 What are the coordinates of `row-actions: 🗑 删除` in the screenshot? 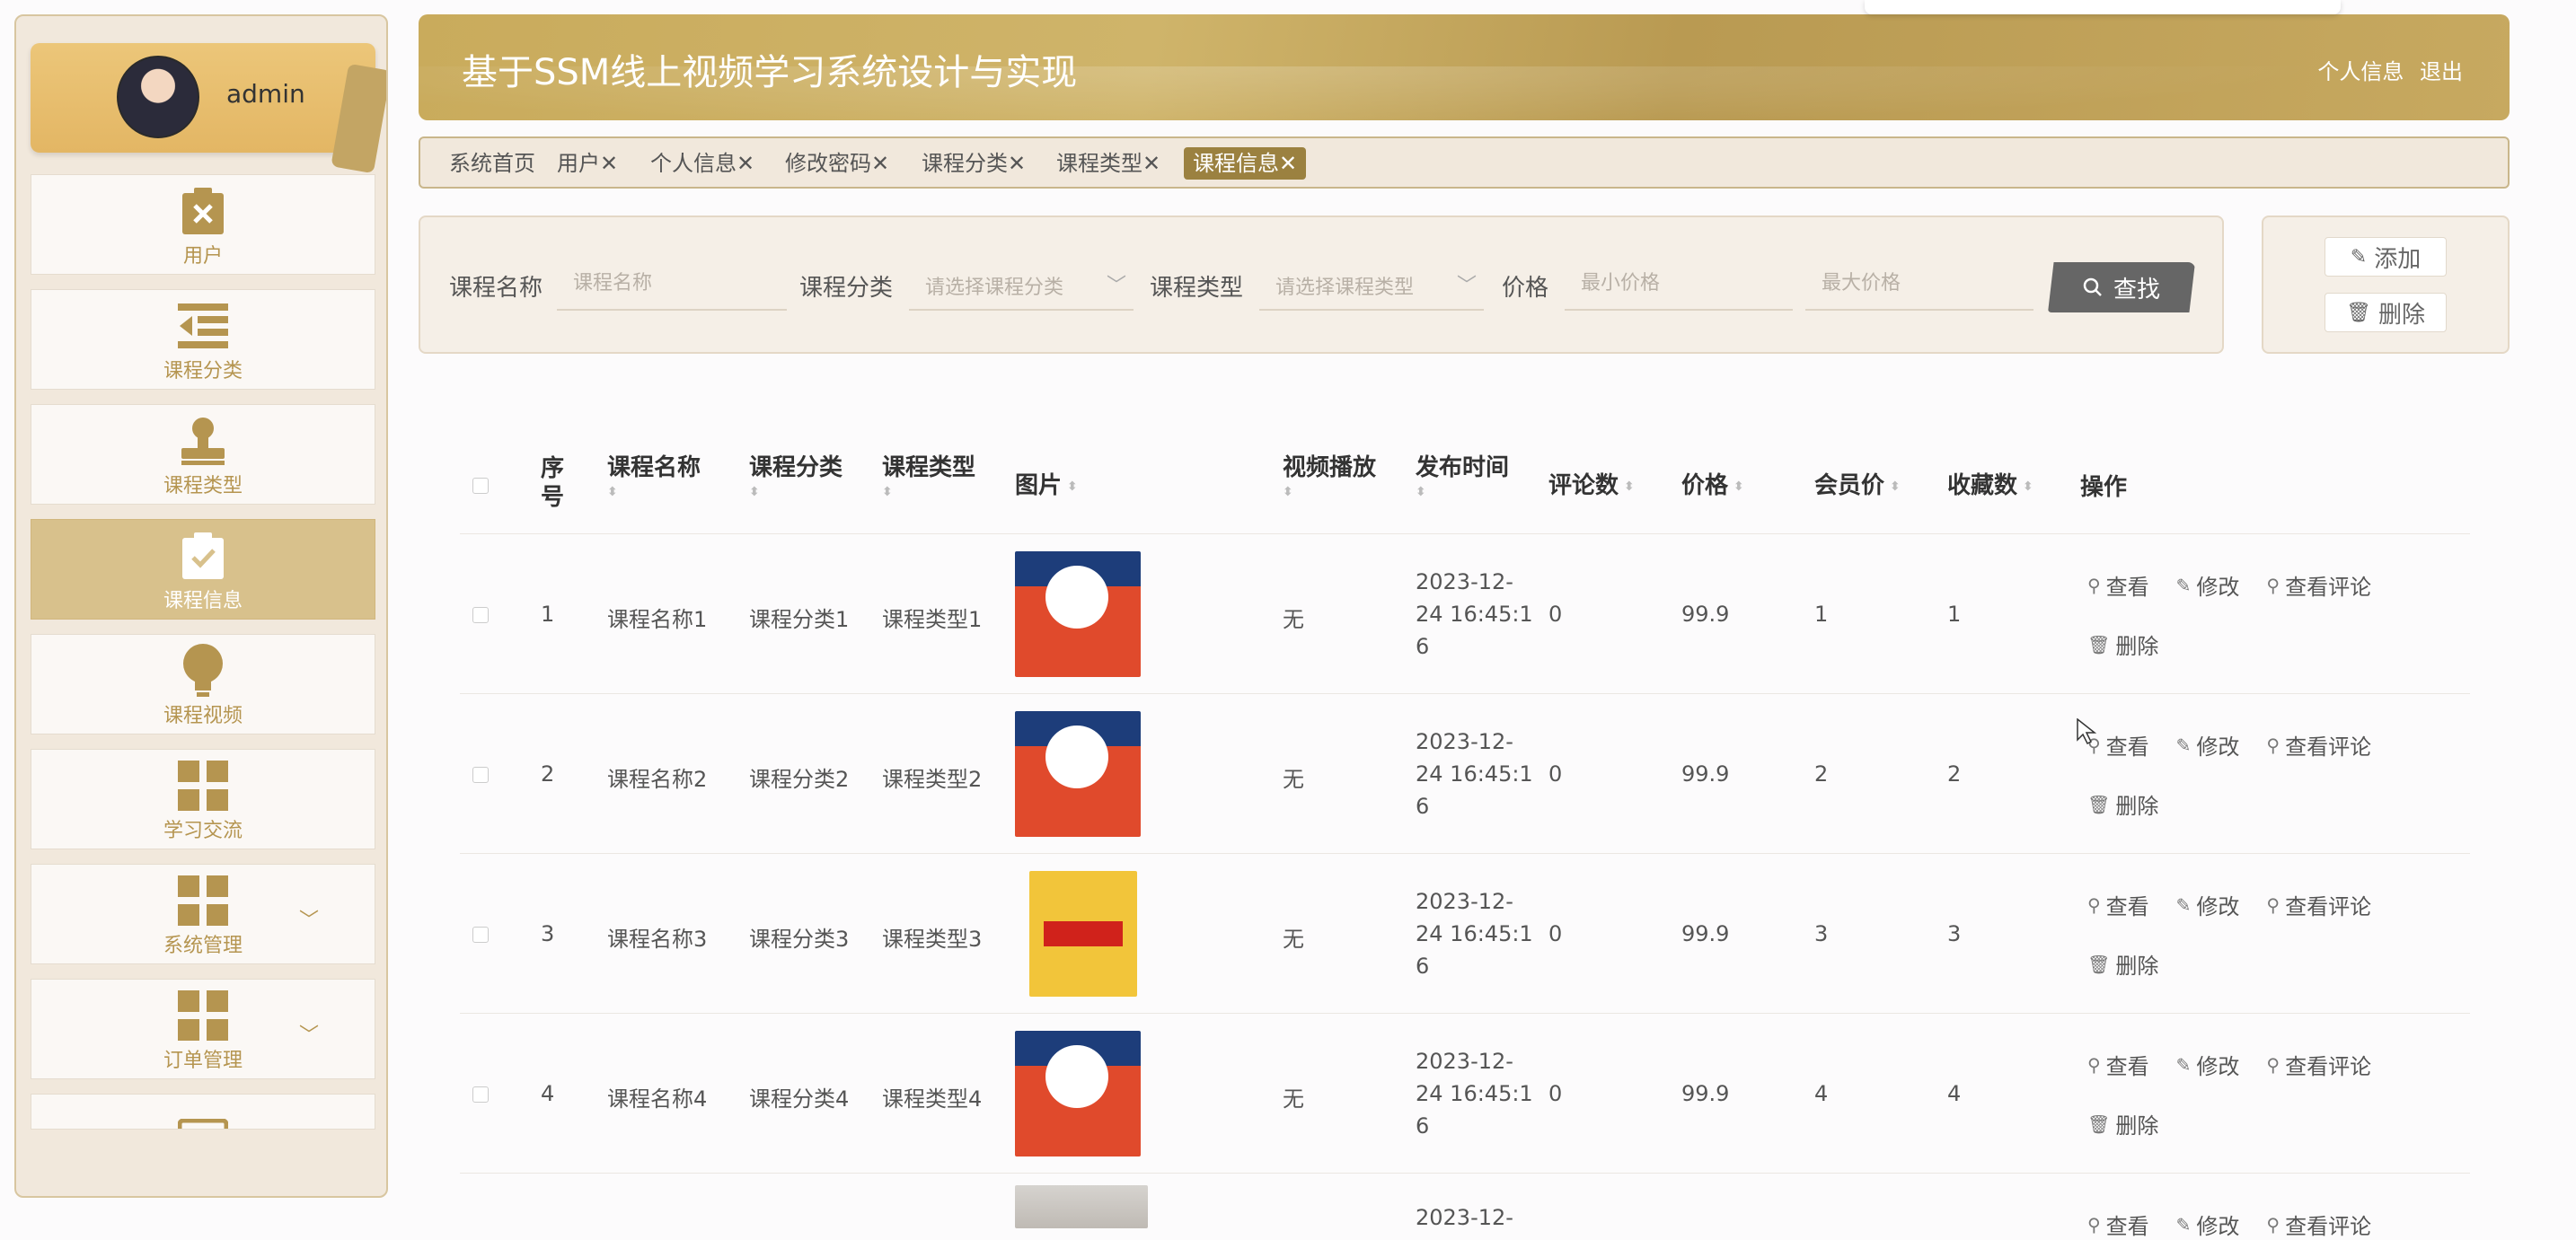 It's located at (2136, 964).